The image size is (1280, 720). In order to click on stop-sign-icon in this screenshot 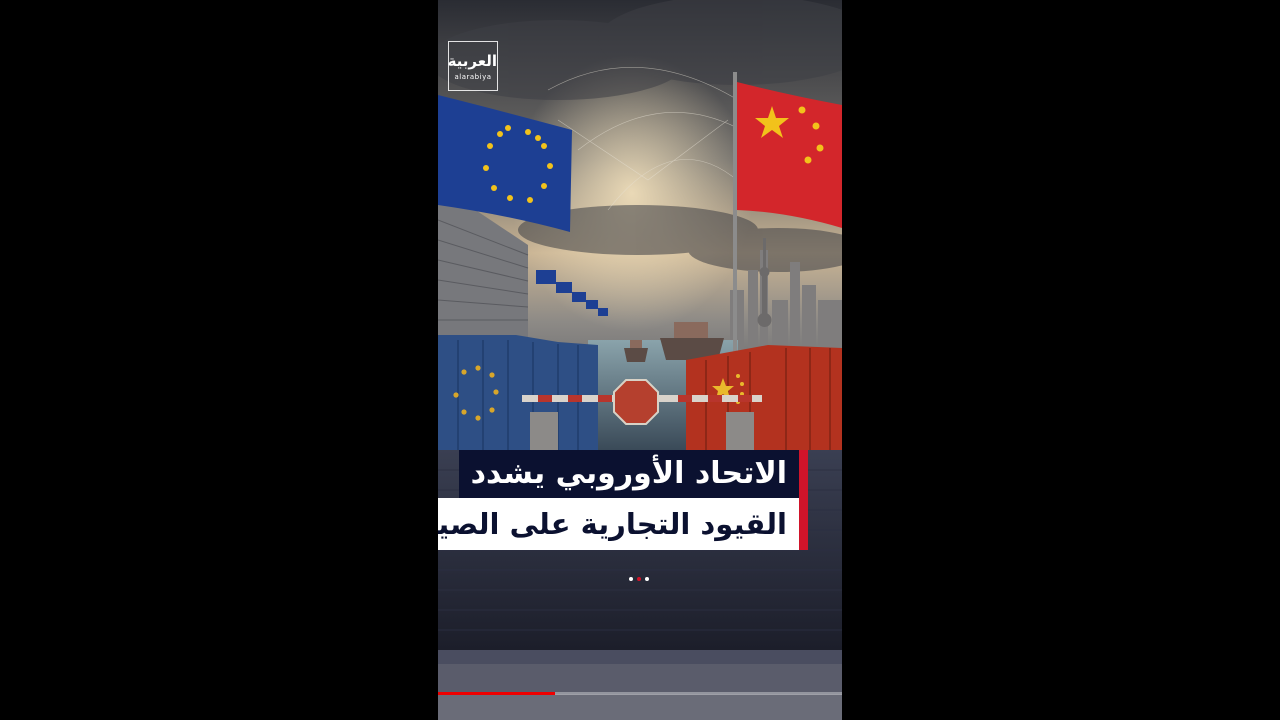, I will do `click(636, 402)`.